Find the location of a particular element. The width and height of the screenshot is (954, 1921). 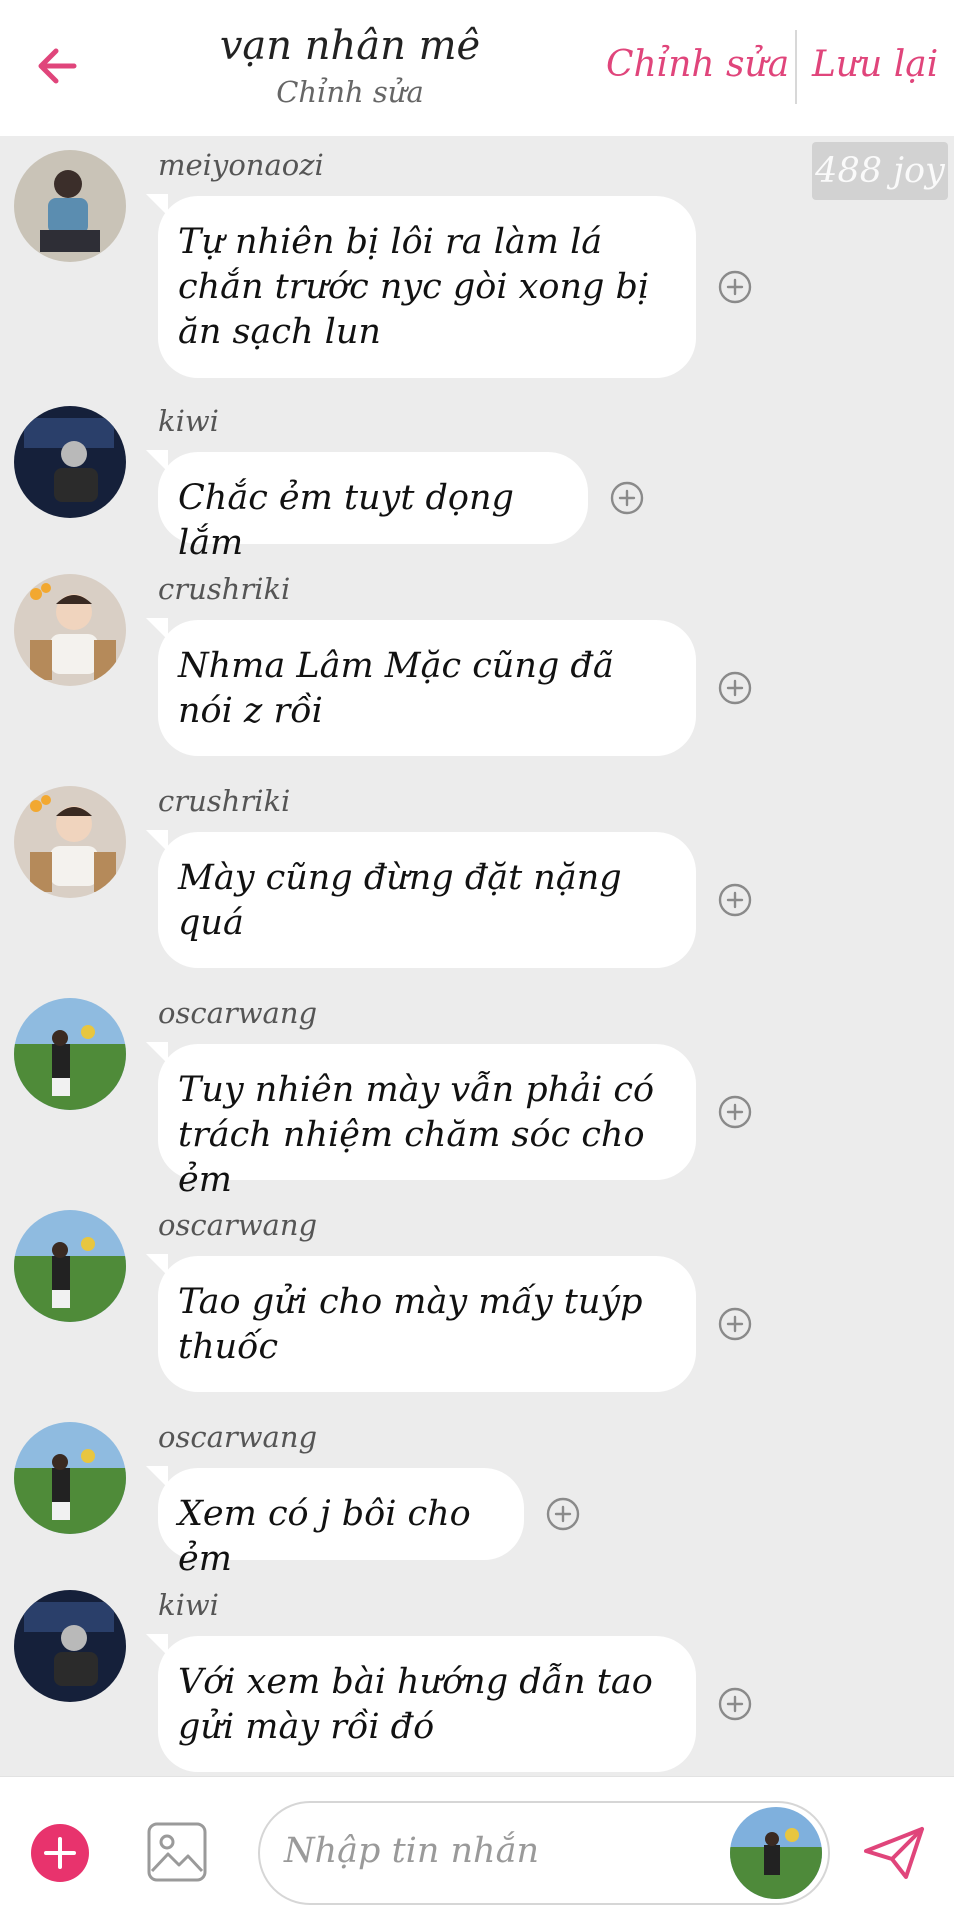

message-bubble: Xem có j bôi cho ẻm is located at coordinates (341, 1523).